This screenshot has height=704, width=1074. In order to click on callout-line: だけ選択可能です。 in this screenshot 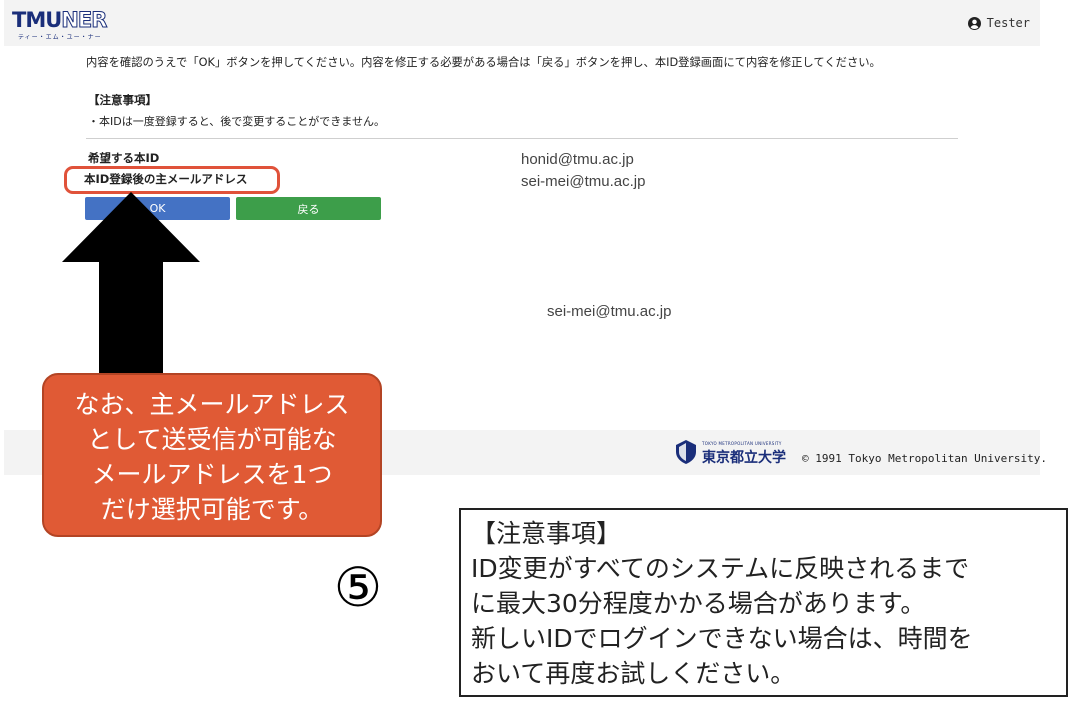, I will do `click(212, 509)`.